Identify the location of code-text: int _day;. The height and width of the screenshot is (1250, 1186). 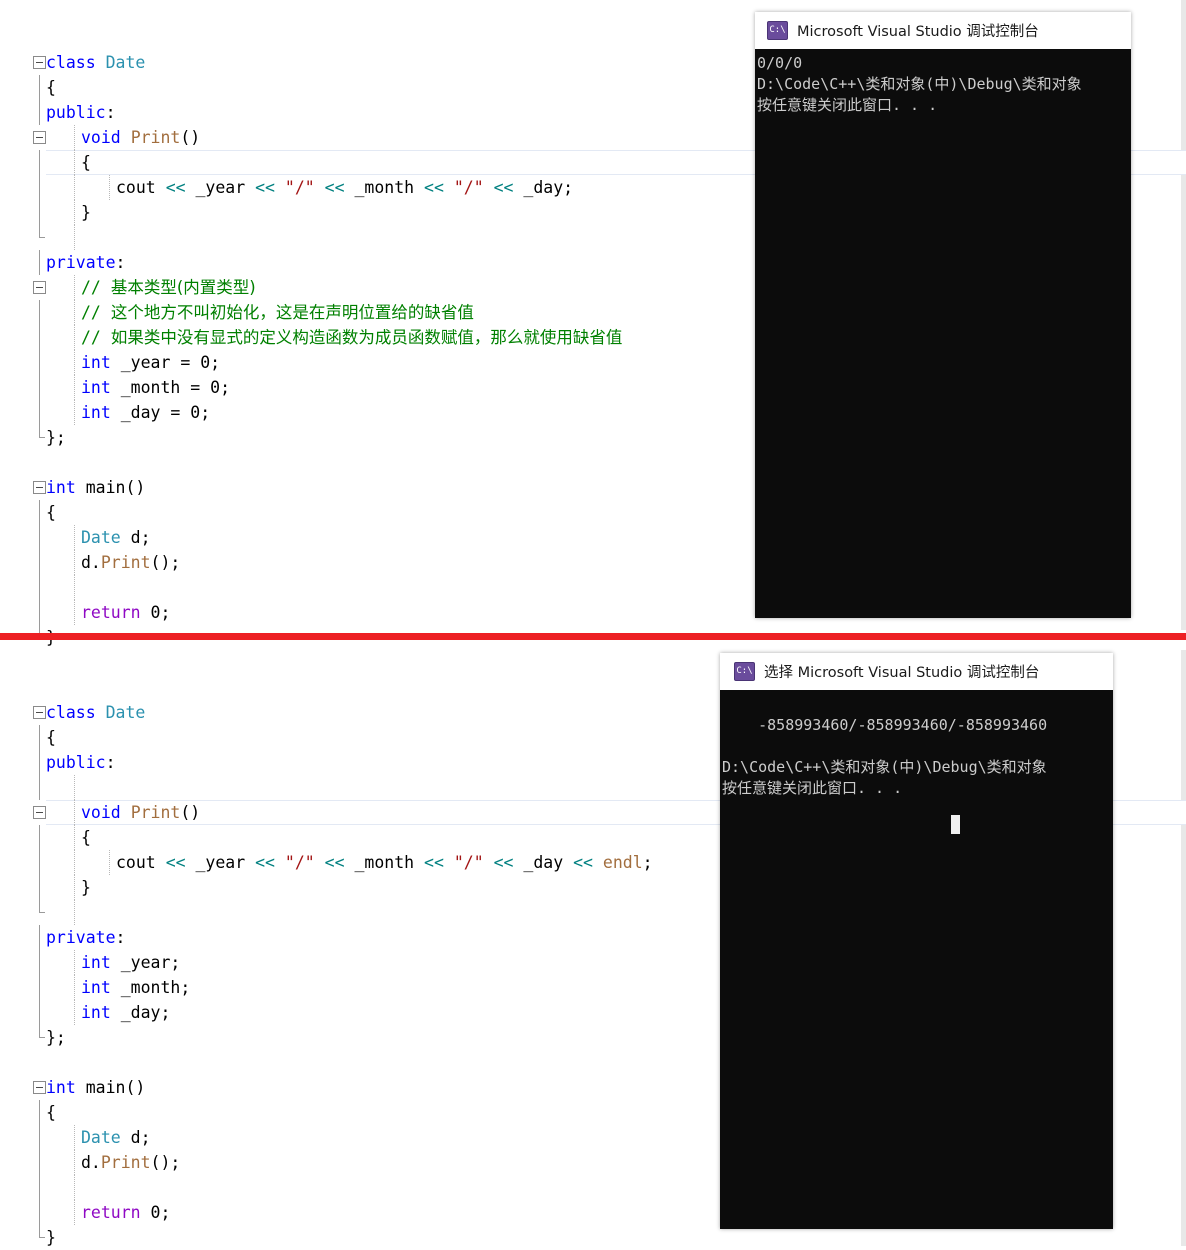
(108, 1012).